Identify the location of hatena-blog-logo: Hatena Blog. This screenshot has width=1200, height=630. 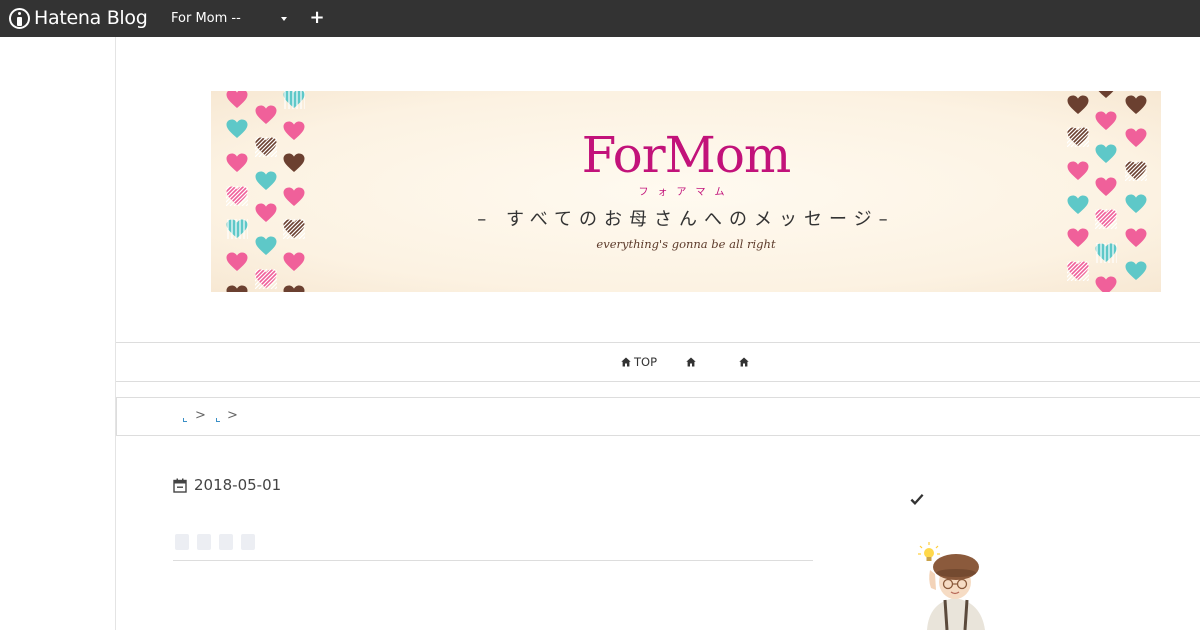
(78, 18).